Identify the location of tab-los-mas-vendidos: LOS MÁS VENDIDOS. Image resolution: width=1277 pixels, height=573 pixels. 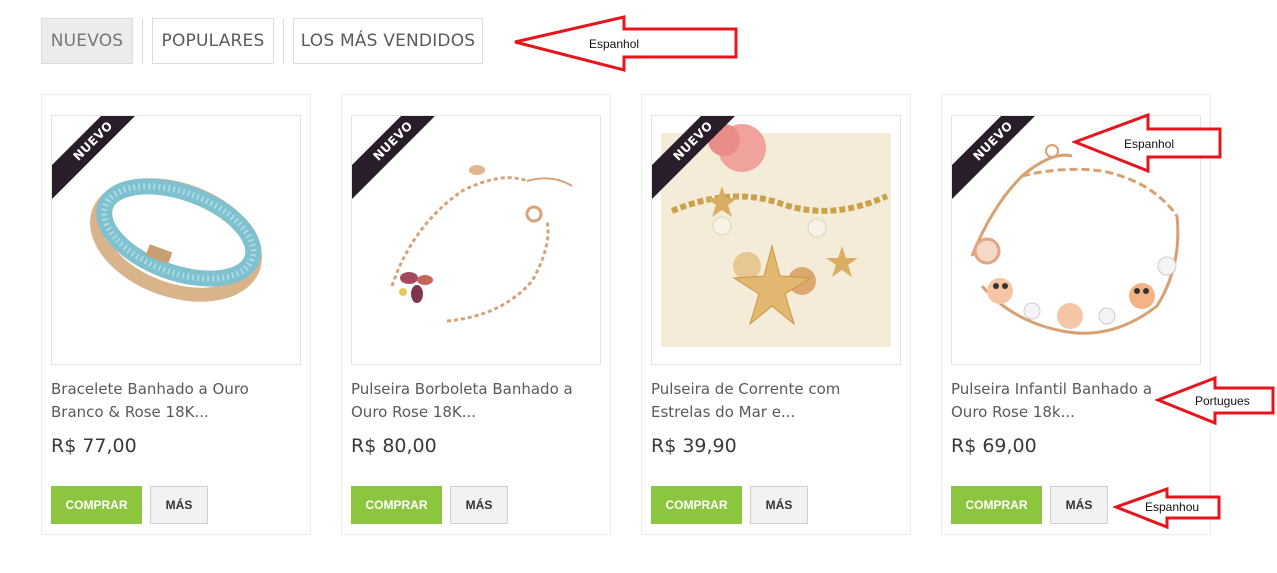
(388, 41).